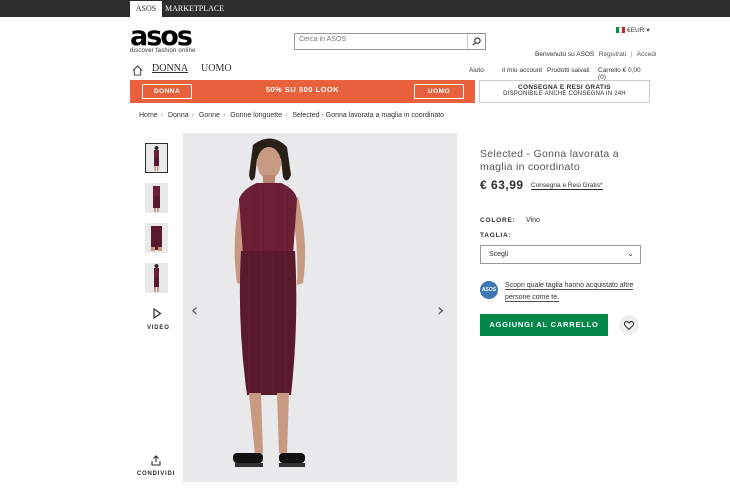  I want to click on search-icon, so click(476, 41).